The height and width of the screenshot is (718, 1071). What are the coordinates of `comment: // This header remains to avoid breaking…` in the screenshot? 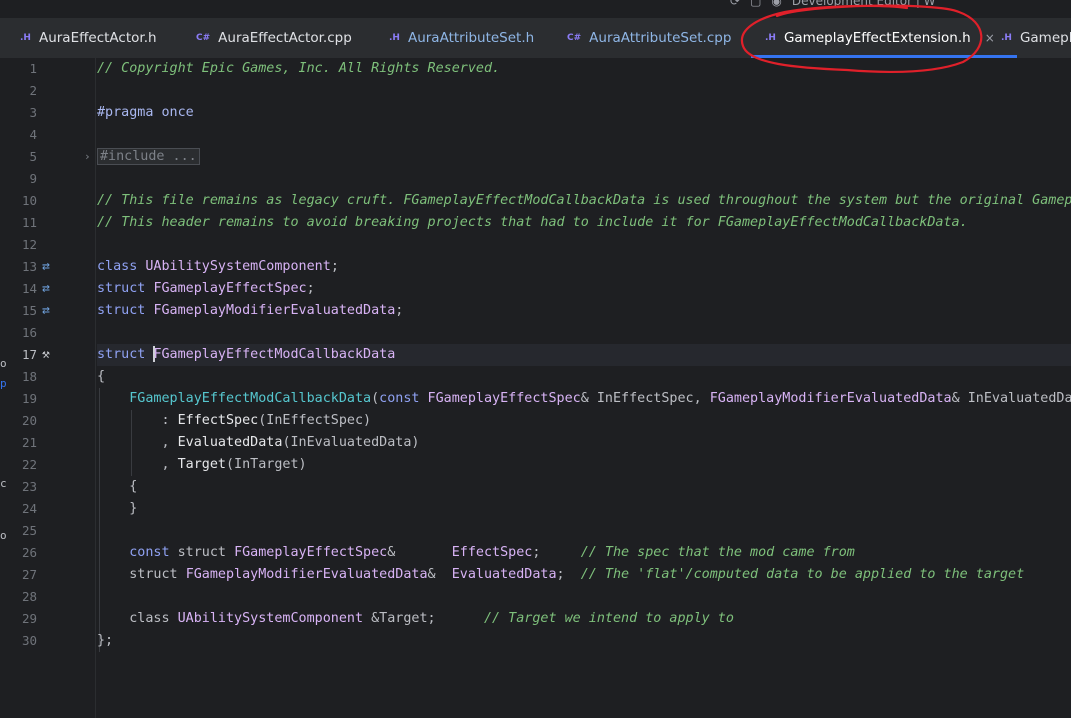 It's located at (532, 222).